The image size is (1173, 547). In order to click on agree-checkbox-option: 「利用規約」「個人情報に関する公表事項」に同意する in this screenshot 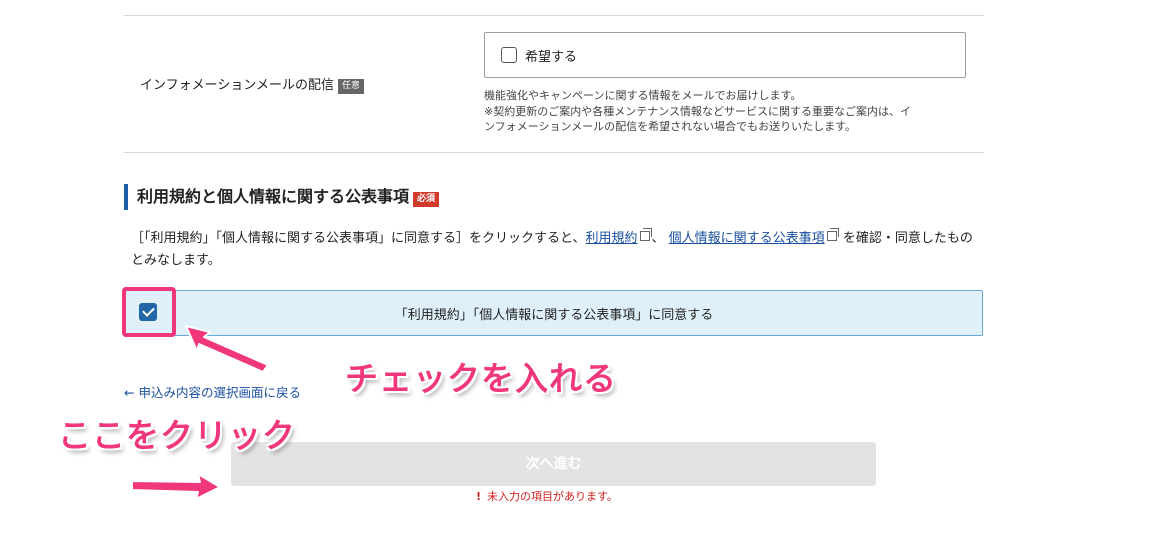, I will do `click(554, 313)`.